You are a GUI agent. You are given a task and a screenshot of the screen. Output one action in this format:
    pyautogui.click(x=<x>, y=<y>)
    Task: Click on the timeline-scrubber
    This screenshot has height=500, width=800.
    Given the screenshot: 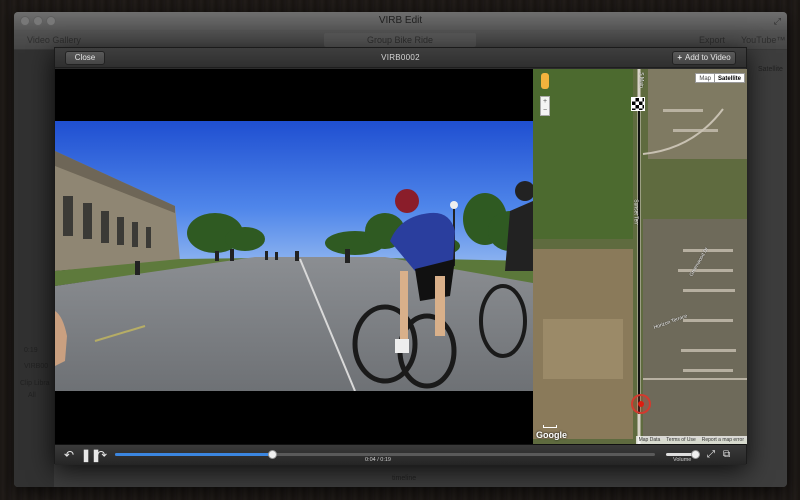 What is the action you would take?
    pyautogui.click(x=385, y=454)
    